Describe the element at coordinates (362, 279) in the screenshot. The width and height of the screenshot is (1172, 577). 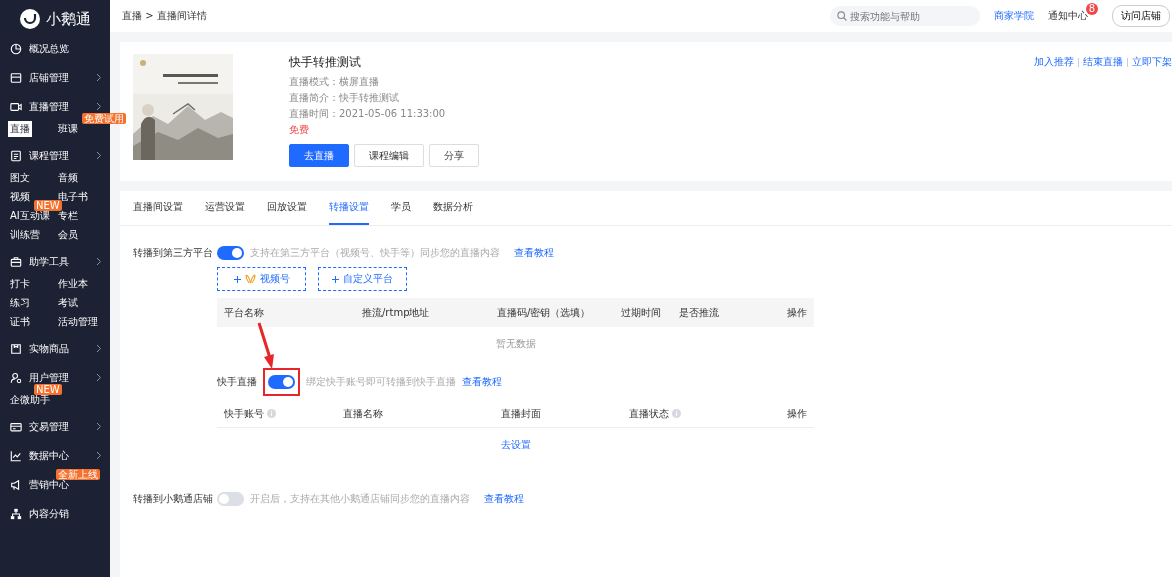
I see `add-platform-button: 自定义平台` at that location.